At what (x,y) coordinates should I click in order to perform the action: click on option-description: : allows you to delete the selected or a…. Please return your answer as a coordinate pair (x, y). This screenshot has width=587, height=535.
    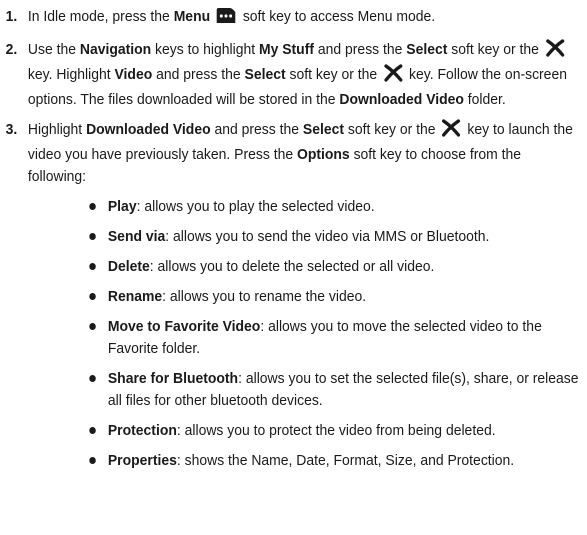
    Looking at the image, I should click on (292, 266).